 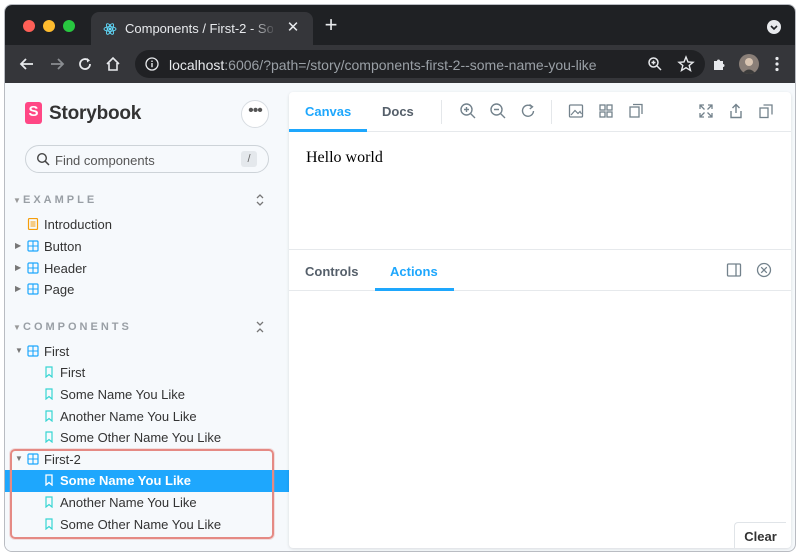 I want to click on sidebar-menu-button: •••, so click(x=255, y=114).